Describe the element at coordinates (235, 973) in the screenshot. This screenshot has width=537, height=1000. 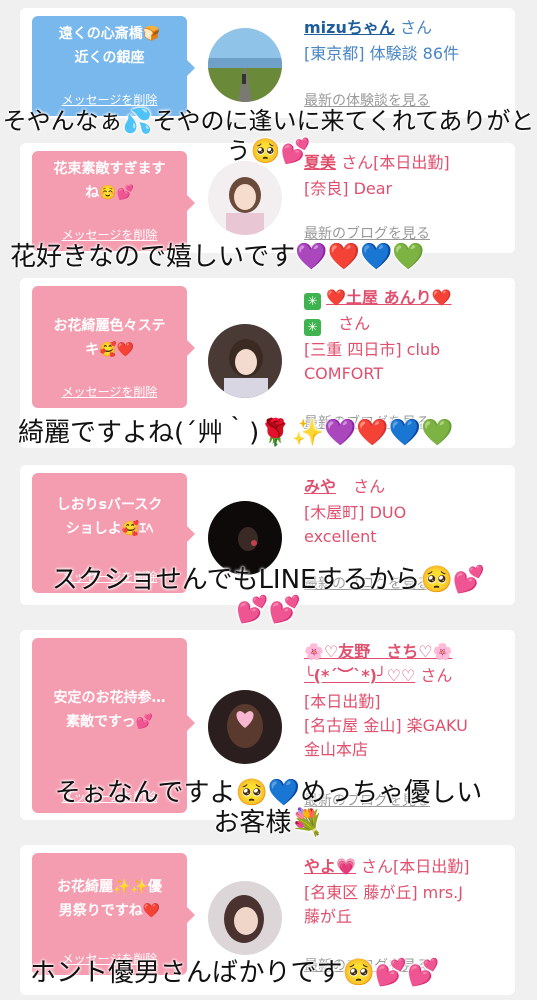
I see `overlay-caption: ホント優男さんばかりです🥺💕💕` at that location.